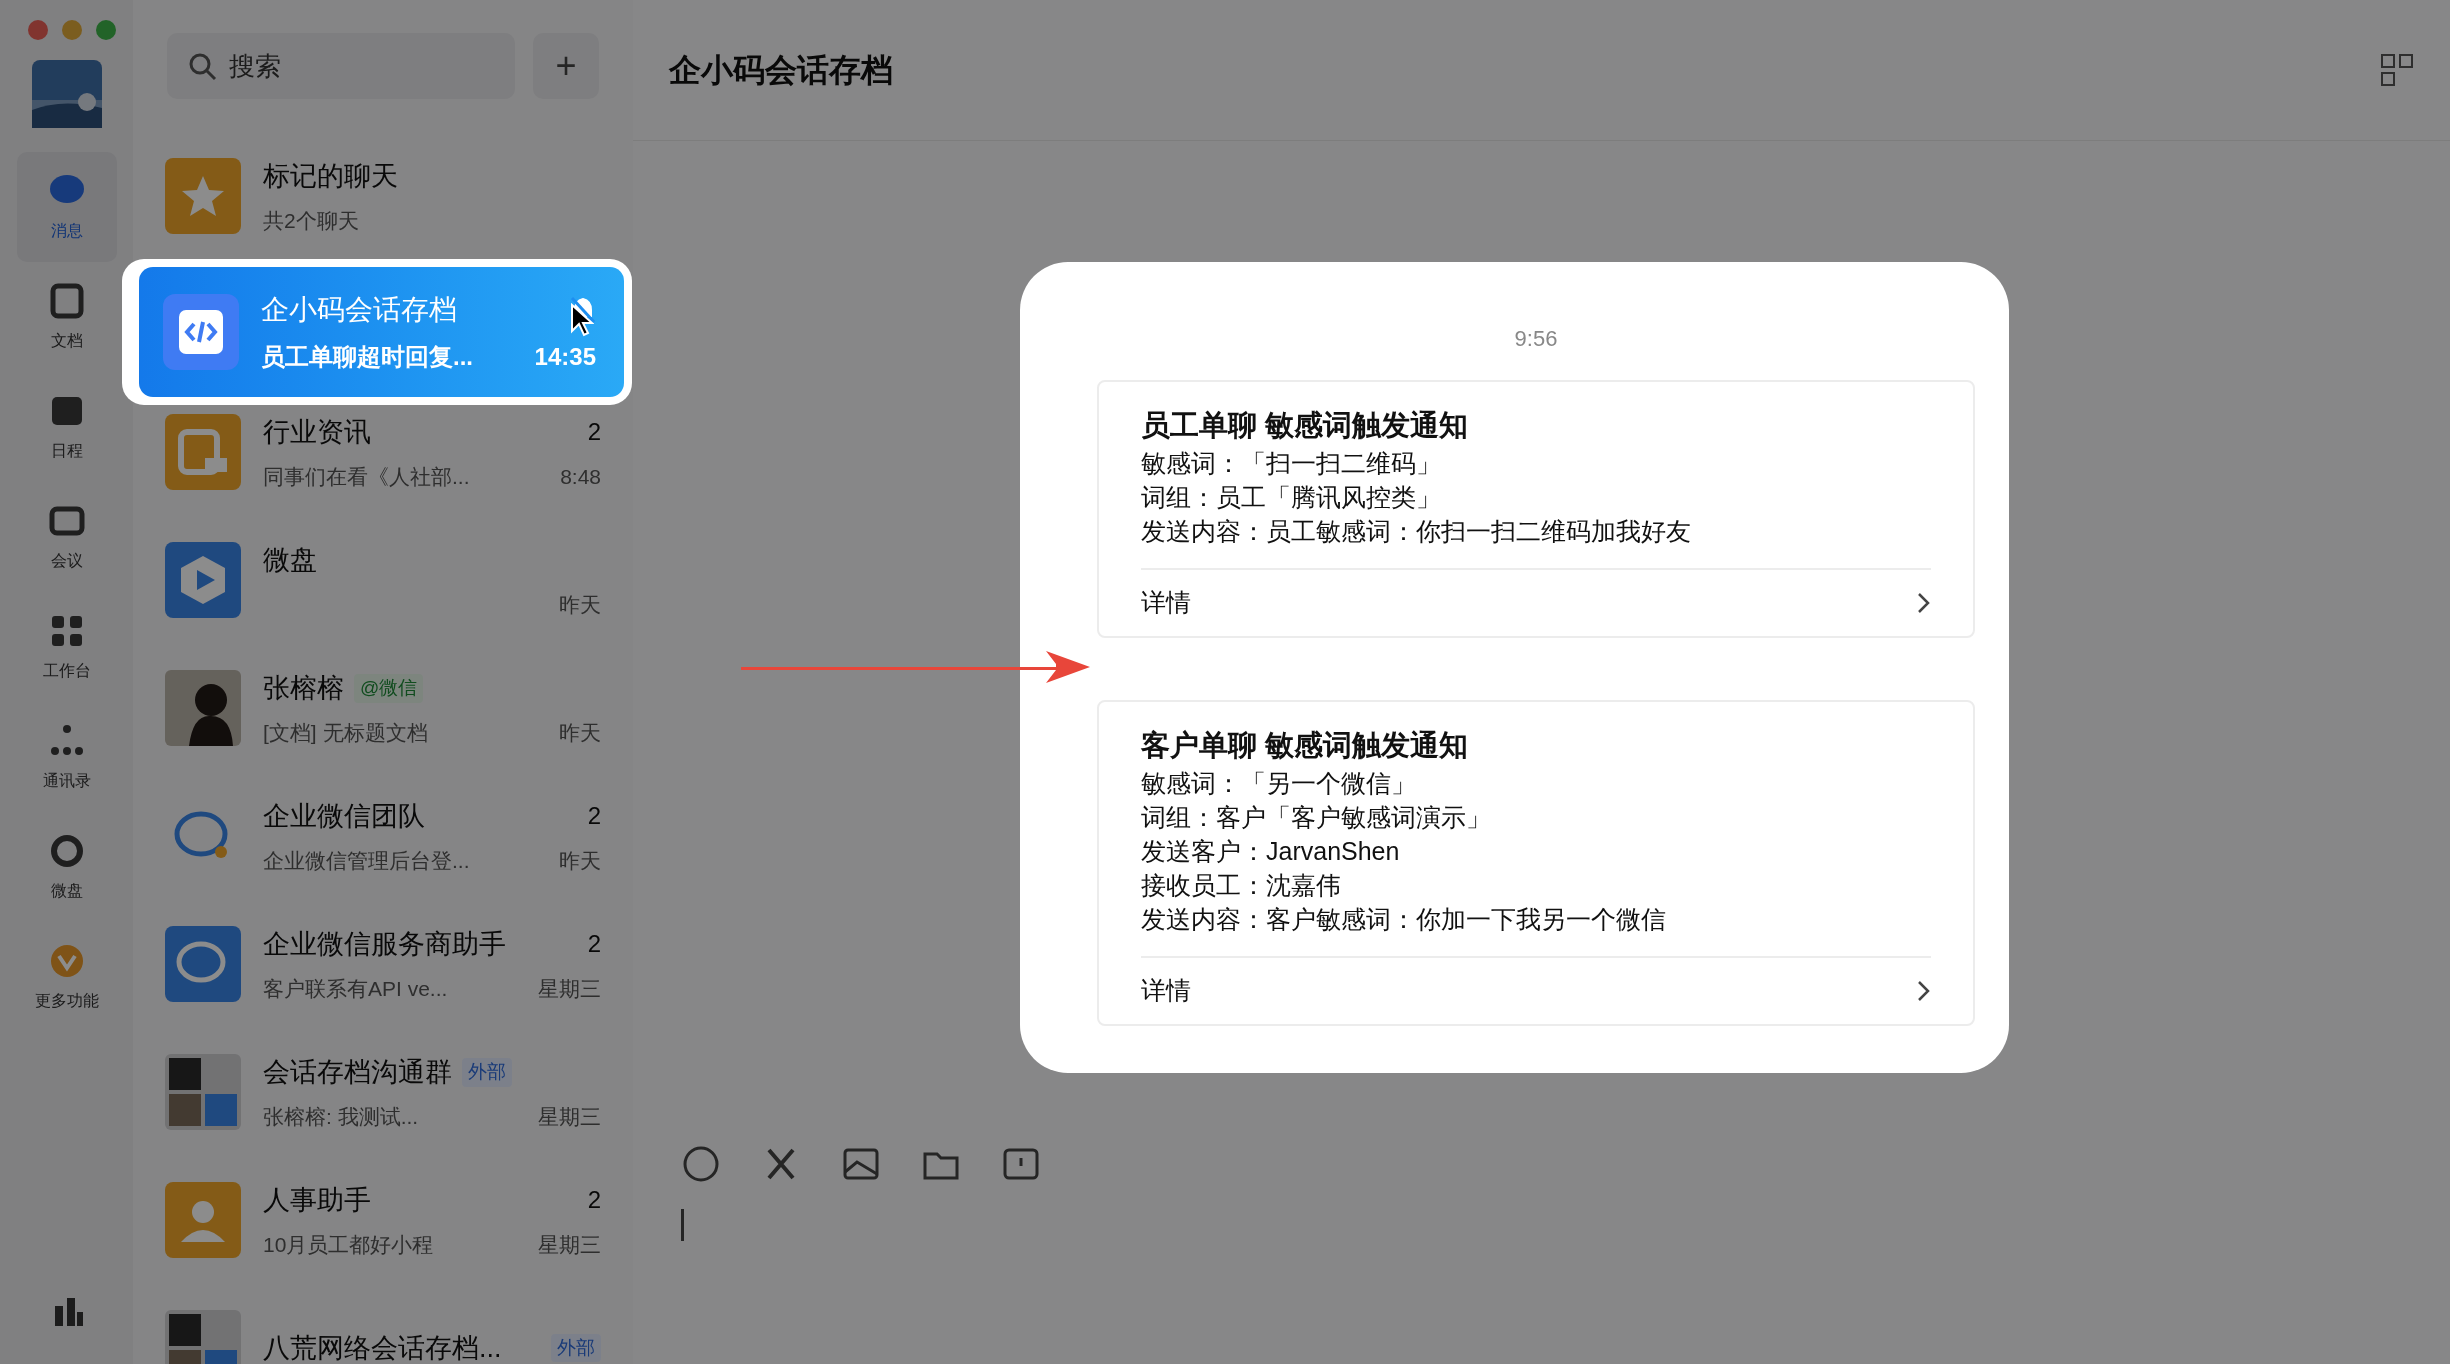 Image resolution: width=2450 pixels, height=1364 pixels. I want to click on card-title: 员工单聊 敏感词触发通知, so click(1305, 425).